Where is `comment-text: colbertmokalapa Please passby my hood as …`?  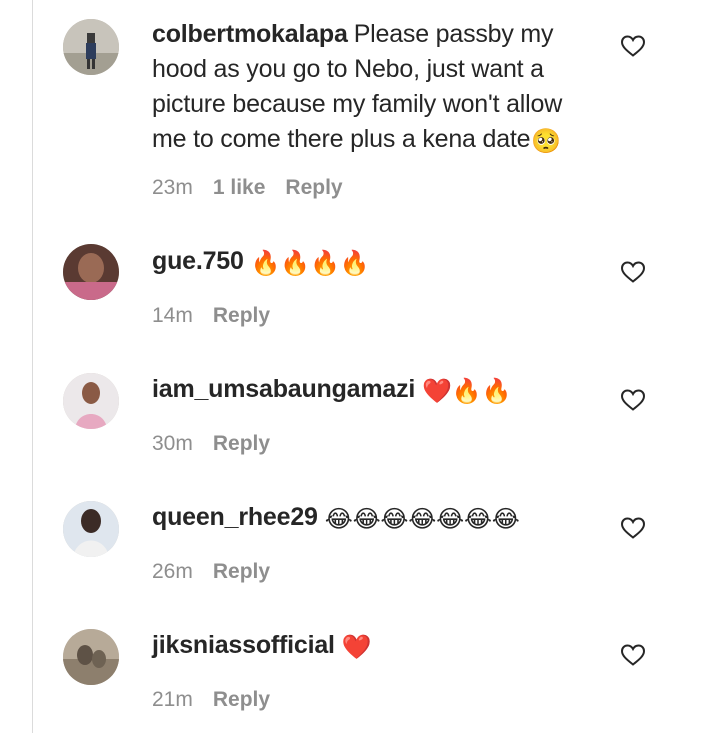
comment-text: colbertmokalapa Please passby my hood as … is located at coordinates (372, 87).